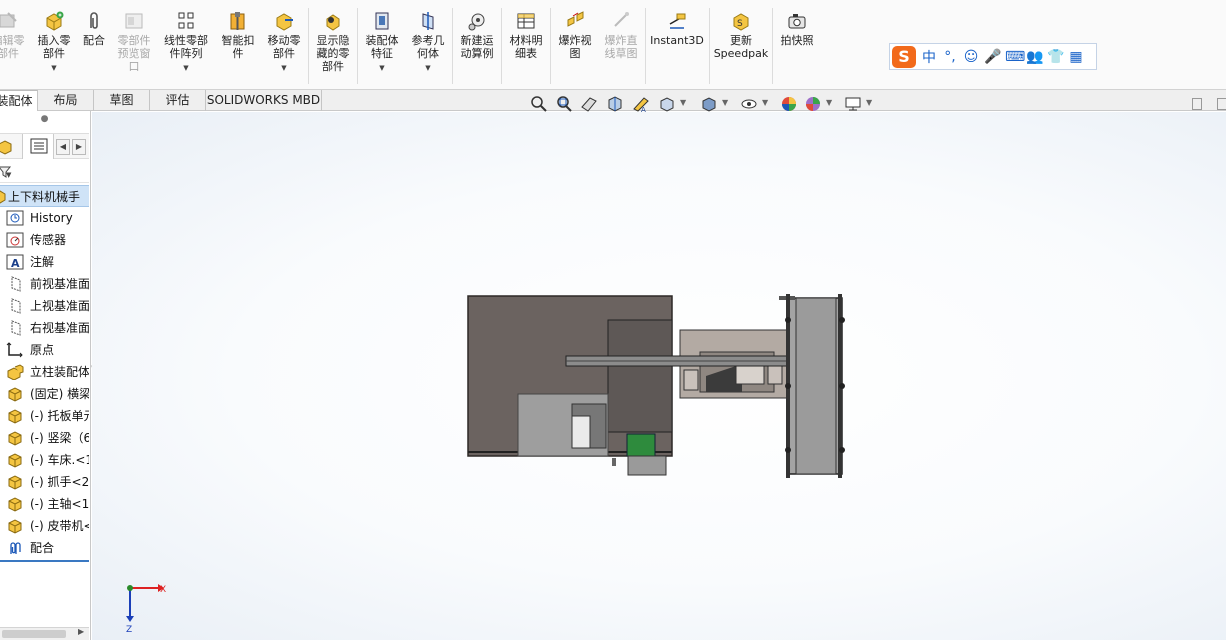 Image resolution: width=1226 pixels, height=640 pixels. What do you see at coordinates (44, 416) in the screenshot?
I see `tree-item-pallet-unit: (-) 托板单元` at bounding box center [44, 416].